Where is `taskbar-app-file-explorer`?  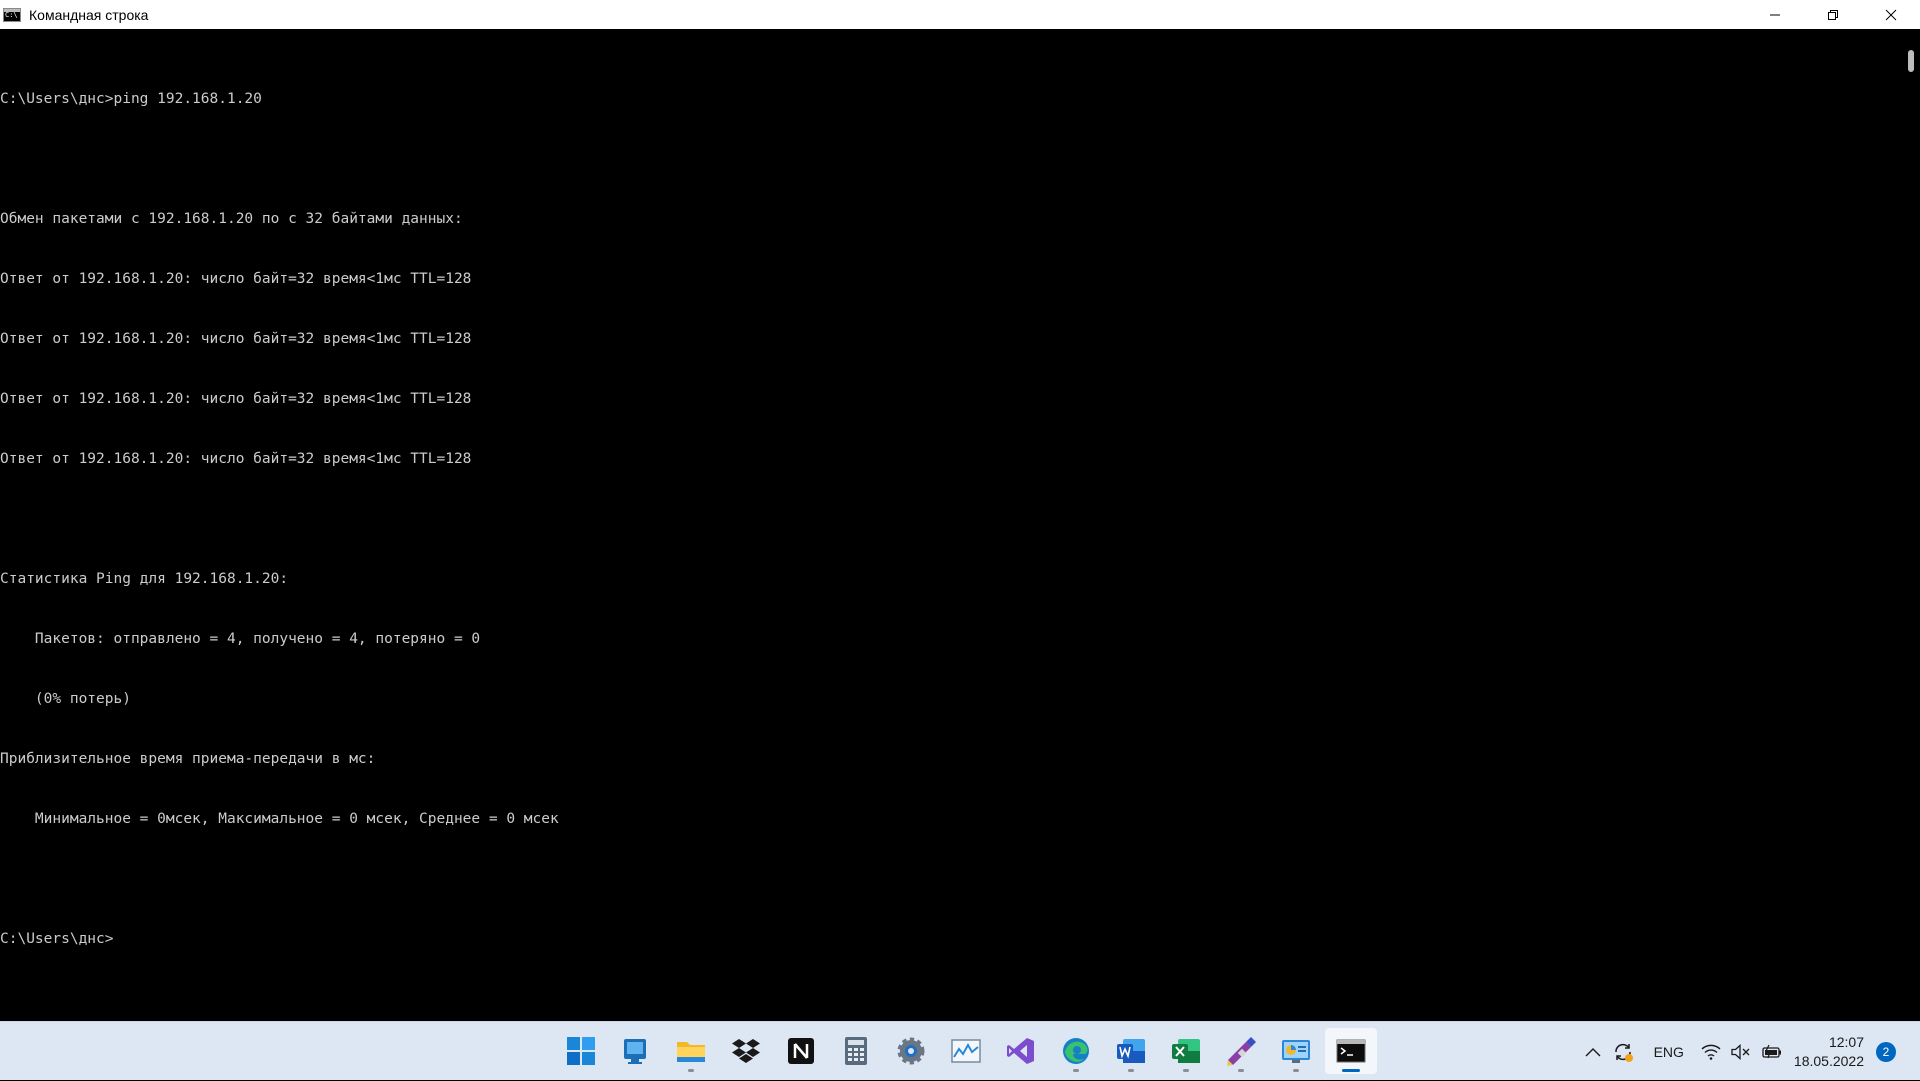
taskbar-app-file-explorer is located at coordinates (691, 1051).